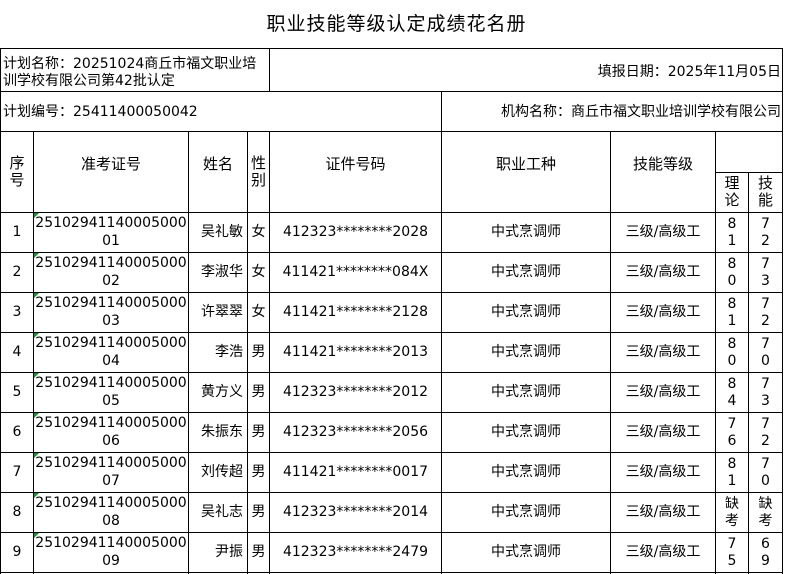 The image size is (793, 574). Describe the element at coordinates (17, 232) in the screenshot. I see `cell-seq: 1` at that location.